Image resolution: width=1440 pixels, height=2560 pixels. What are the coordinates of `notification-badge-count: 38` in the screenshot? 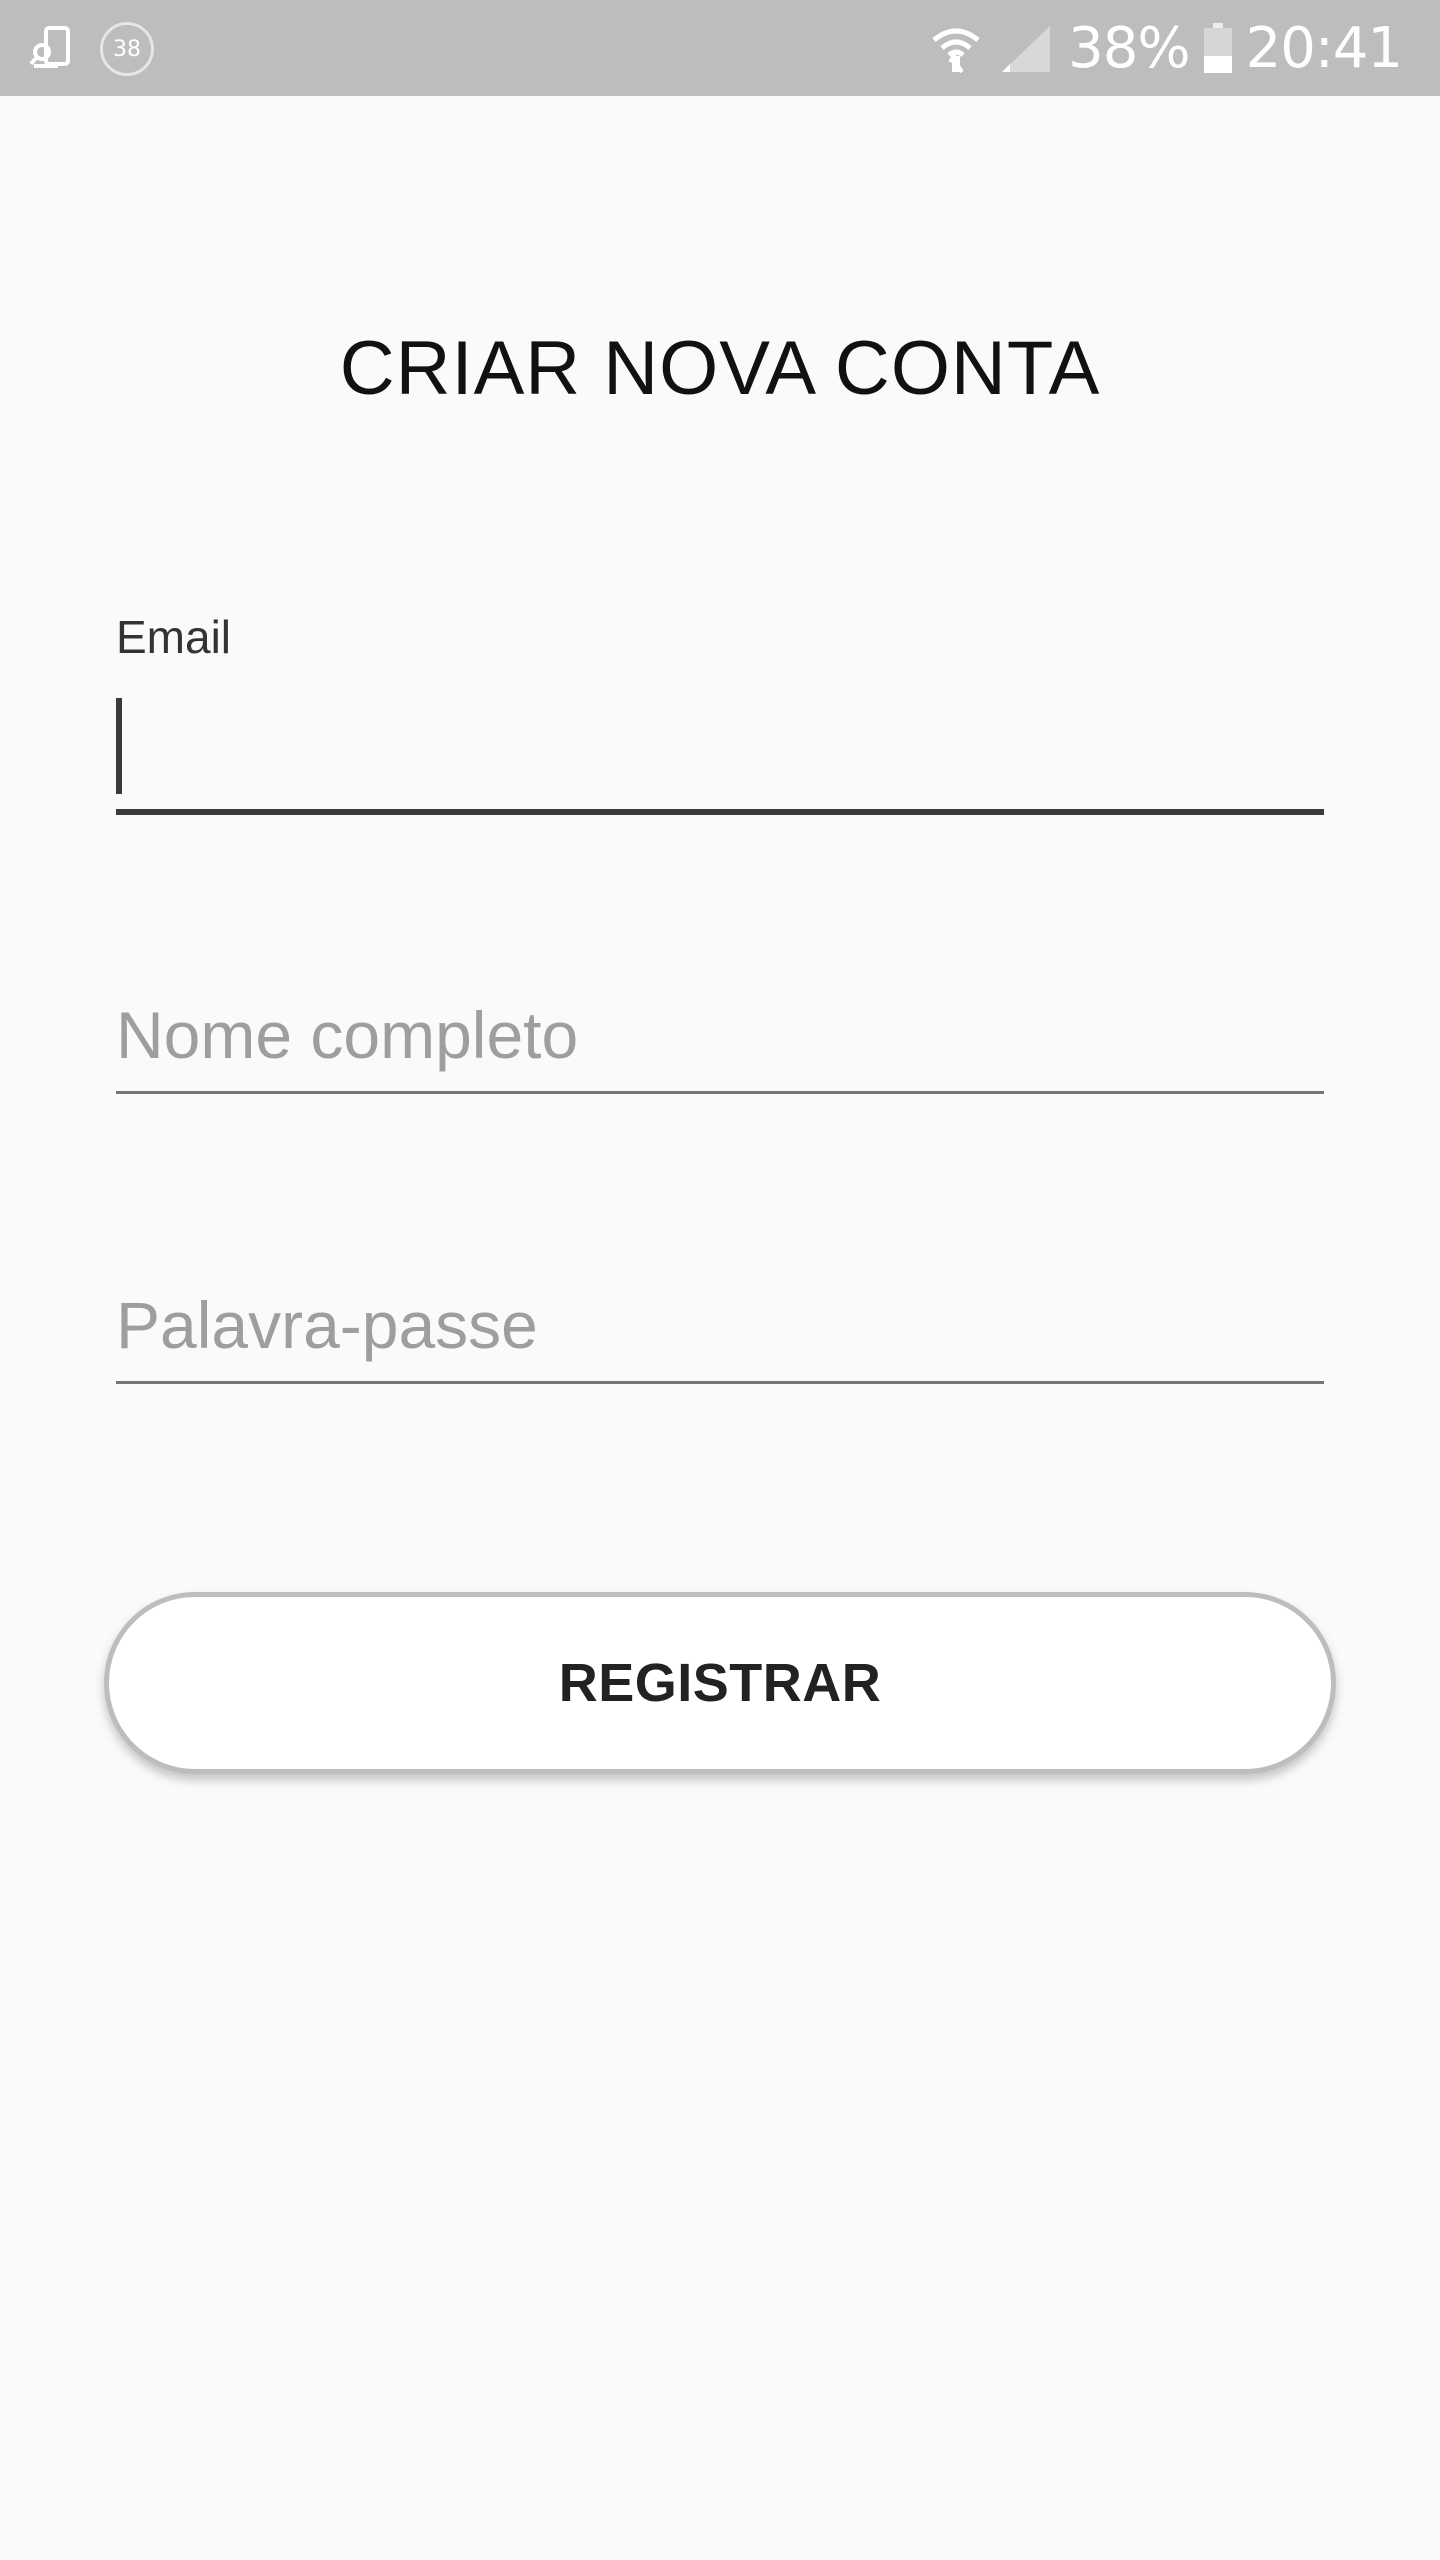 It's located at (127, 49).